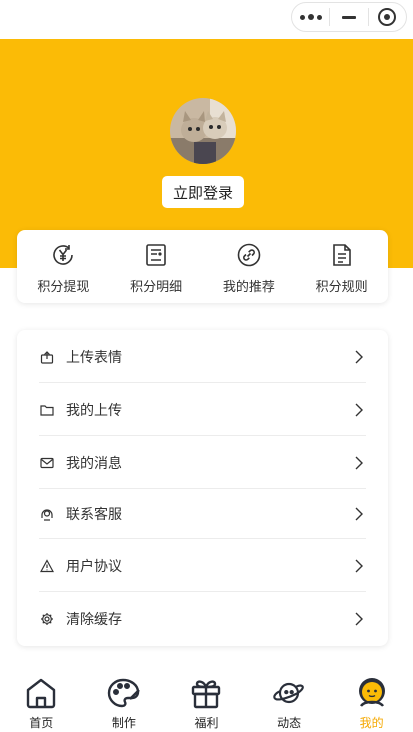 The width and height of the screenshot is (413, 732). Describe the element at coordinates (203, 131) in the screenshot. I see `avatar` at that location.